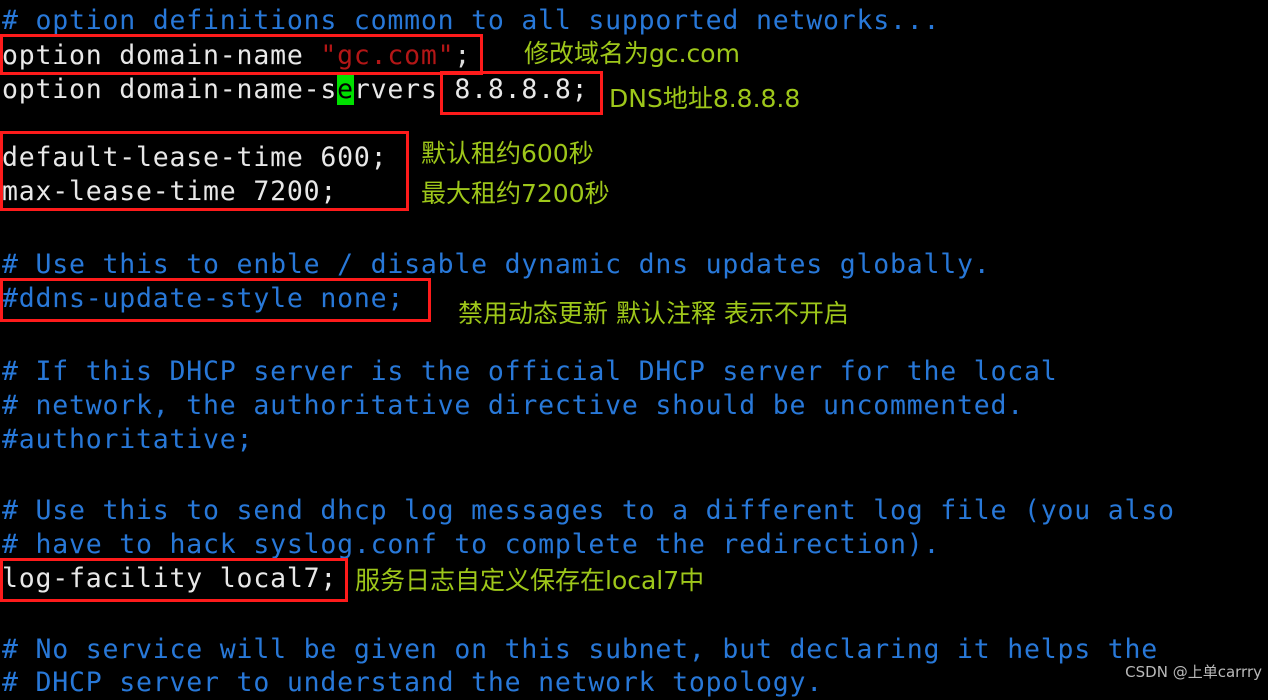 The height and width of the screenshot is (700, 1268). I want to click on code-line-default-lease-time: default-lease-time 600;, so click(195, 157).